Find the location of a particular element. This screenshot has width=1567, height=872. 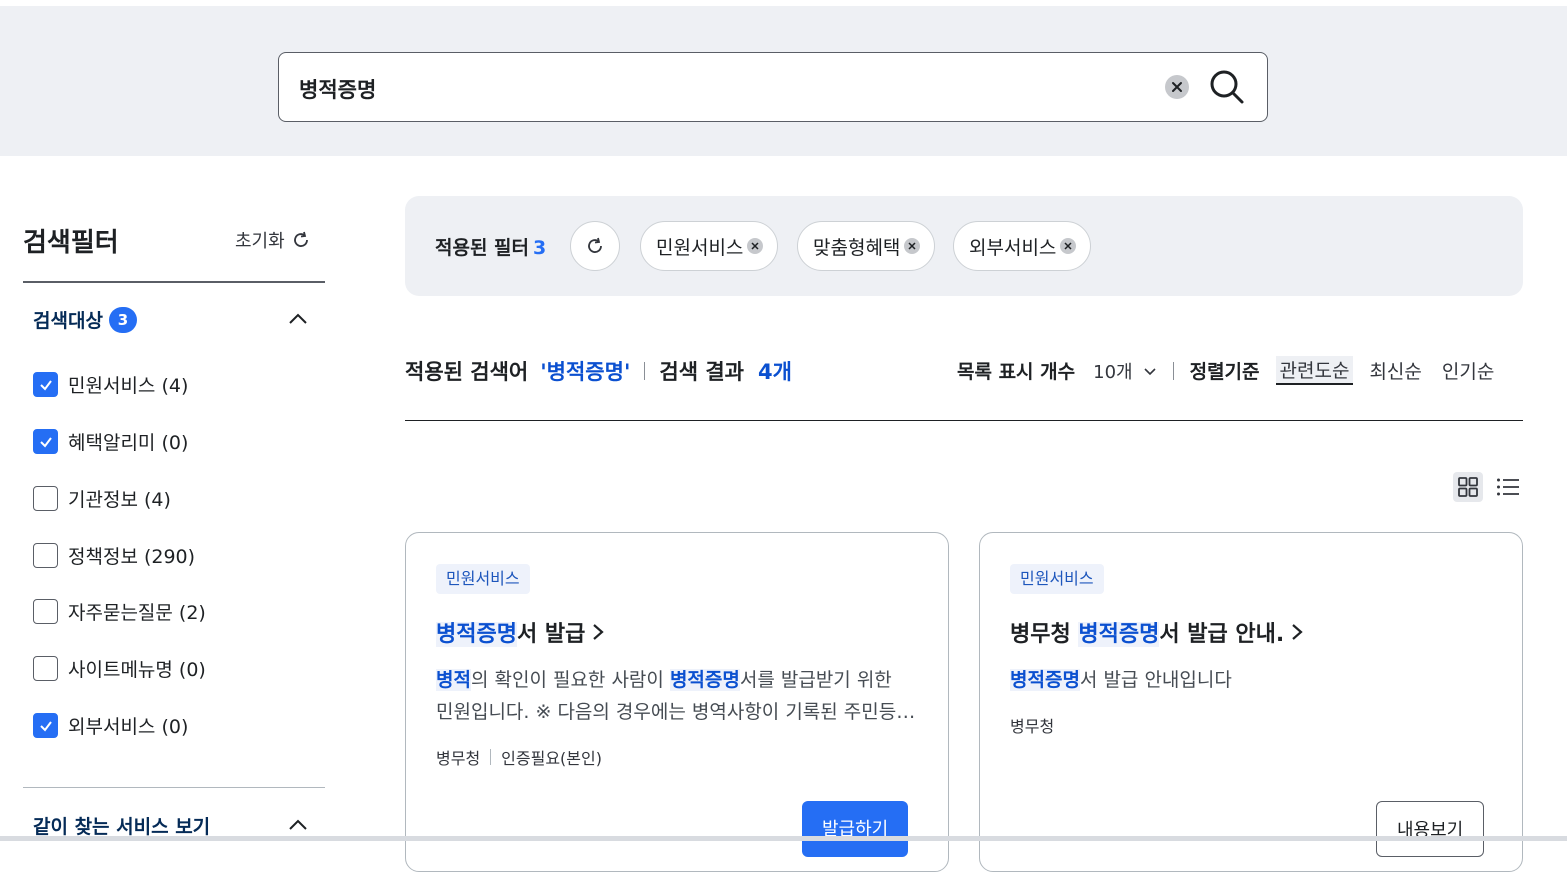

count-badge: 3 is located at coordinates (122, 319).